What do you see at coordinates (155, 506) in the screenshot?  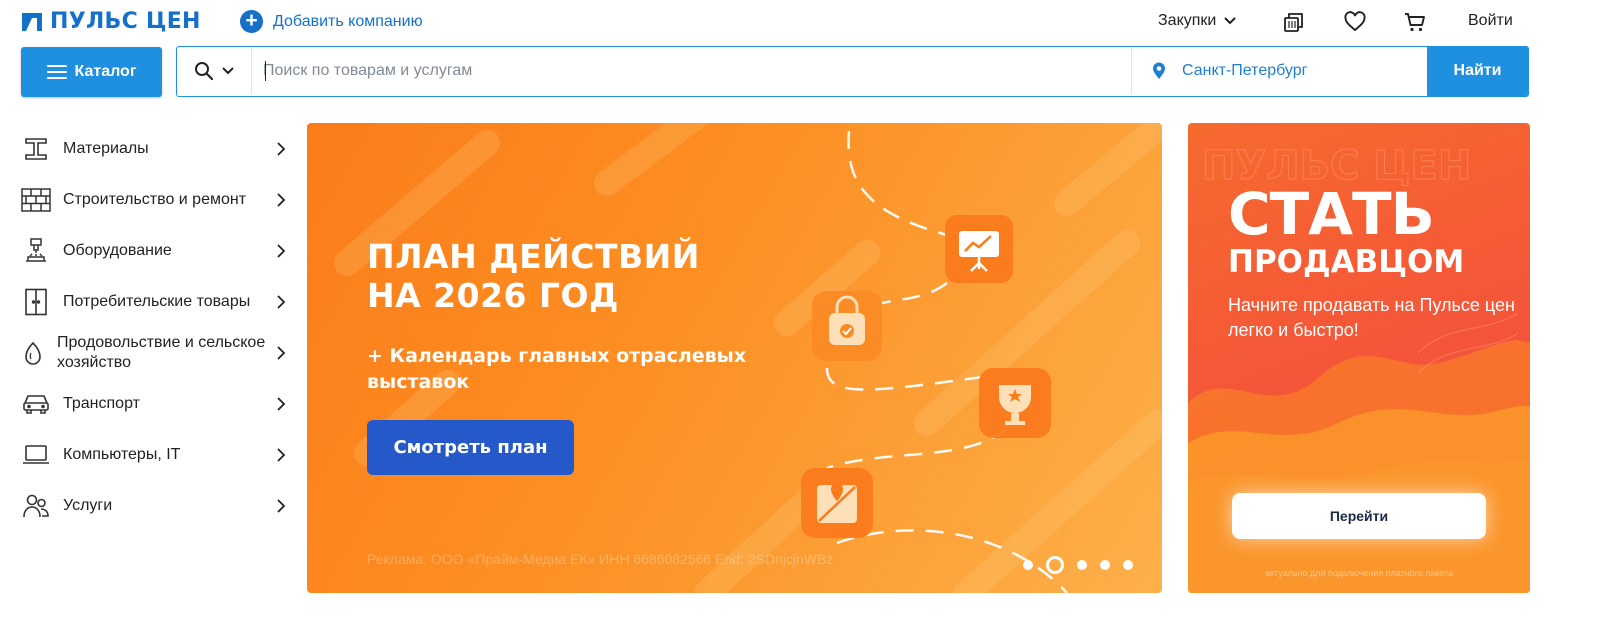 I see `sidebar-item-services: Услуги` at bounding box center [155, 506].